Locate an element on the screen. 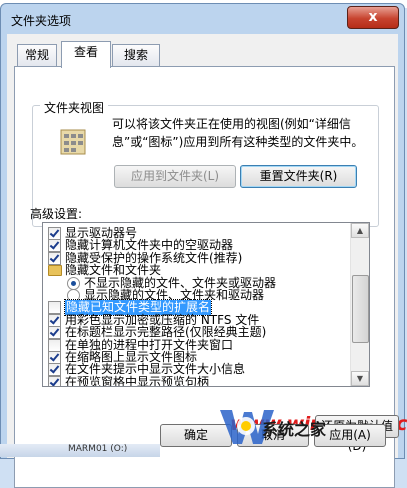  watermark-logo-text: 系统之家 is located at coordinates (294, 429).